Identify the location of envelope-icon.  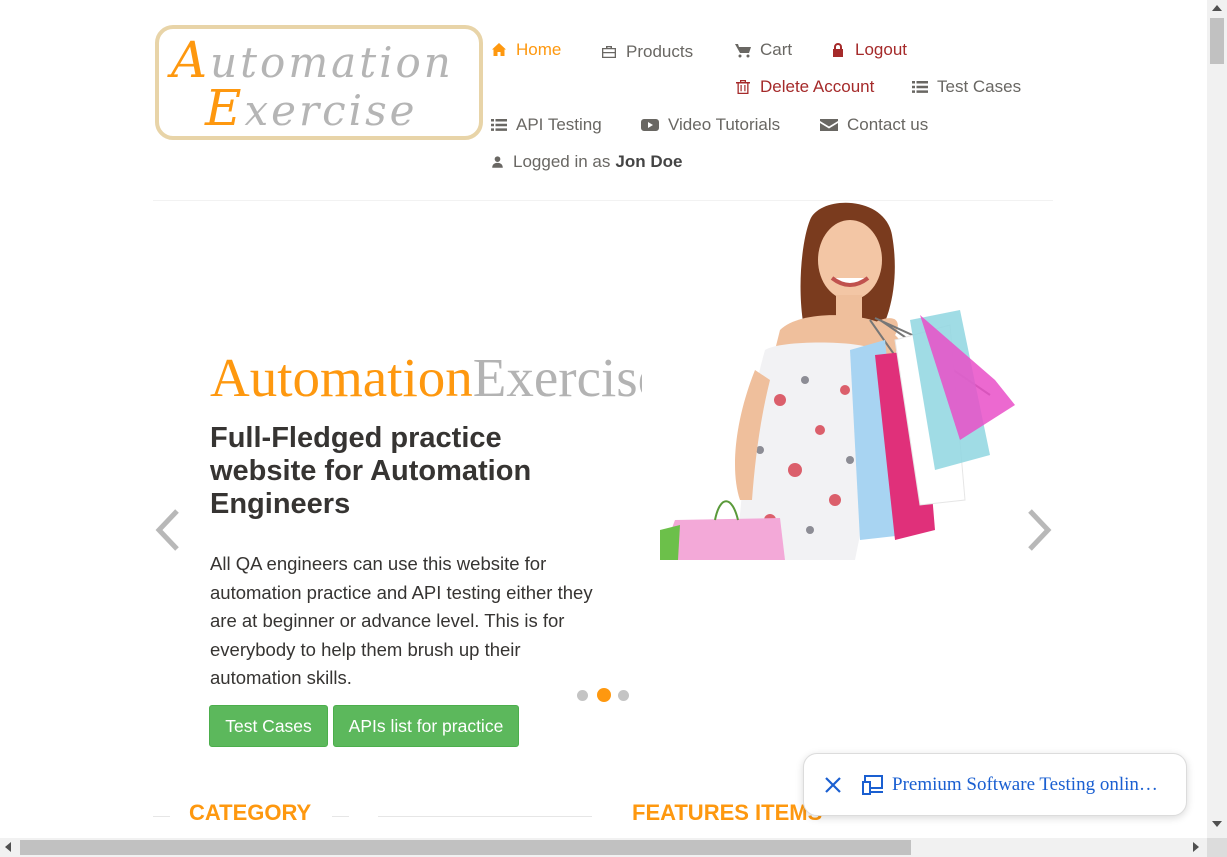
(829, 125).